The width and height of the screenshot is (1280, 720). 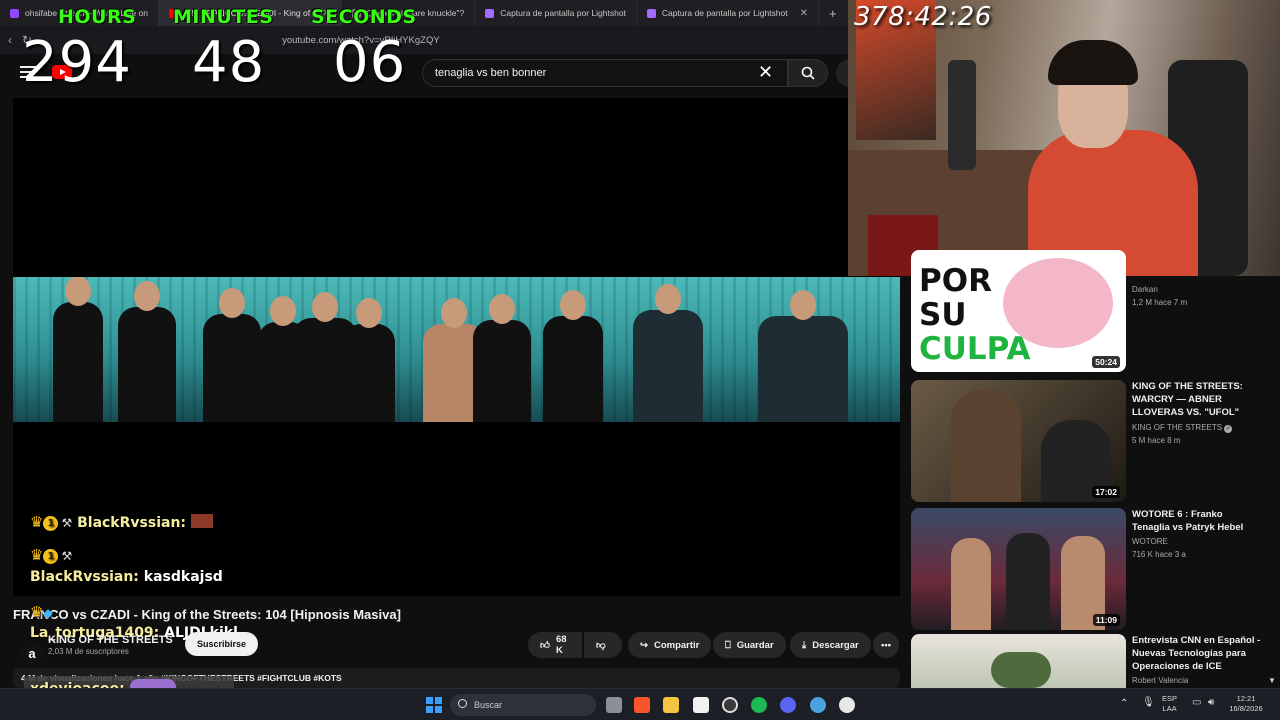 I want to click on video-duration: 17:02, so click(x=1106, y=492).